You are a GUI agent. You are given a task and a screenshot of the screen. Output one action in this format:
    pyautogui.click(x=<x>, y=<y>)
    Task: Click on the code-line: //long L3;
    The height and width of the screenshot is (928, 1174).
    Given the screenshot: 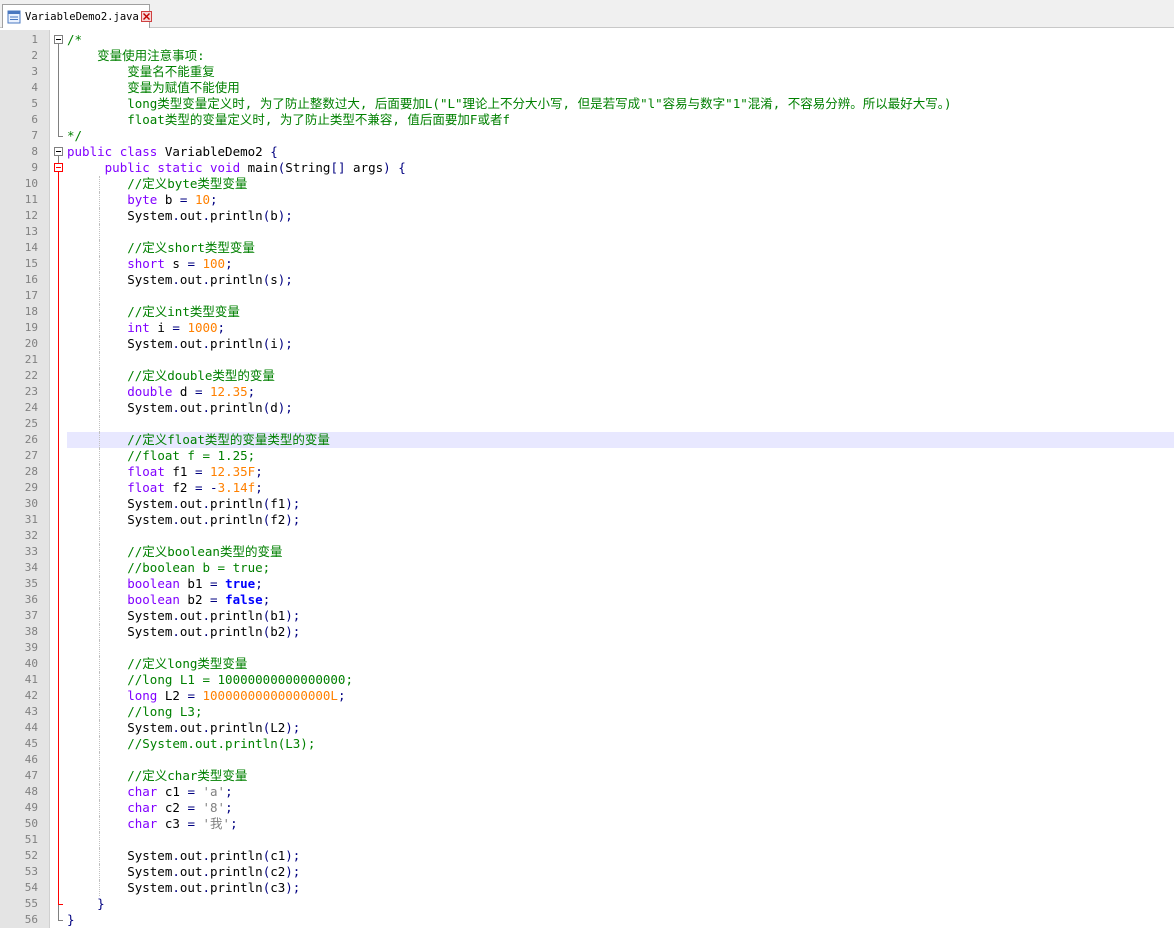 What is the action you would take?
    pyautogui.click(x=620, y=712)
    